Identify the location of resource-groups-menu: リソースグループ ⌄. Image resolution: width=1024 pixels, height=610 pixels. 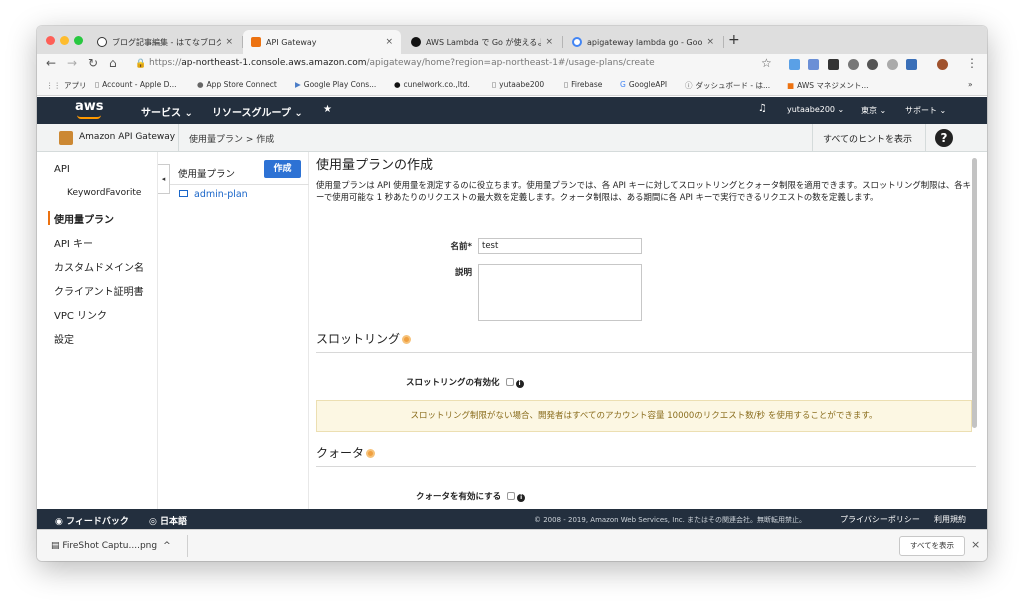
(257, 111).